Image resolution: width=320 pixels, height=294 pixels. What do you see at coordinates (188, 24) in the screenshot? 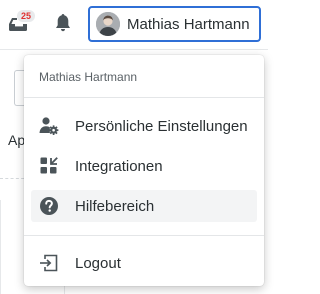
I see `user-name: Mathias Hartmann` at bounding box center [188, 24].